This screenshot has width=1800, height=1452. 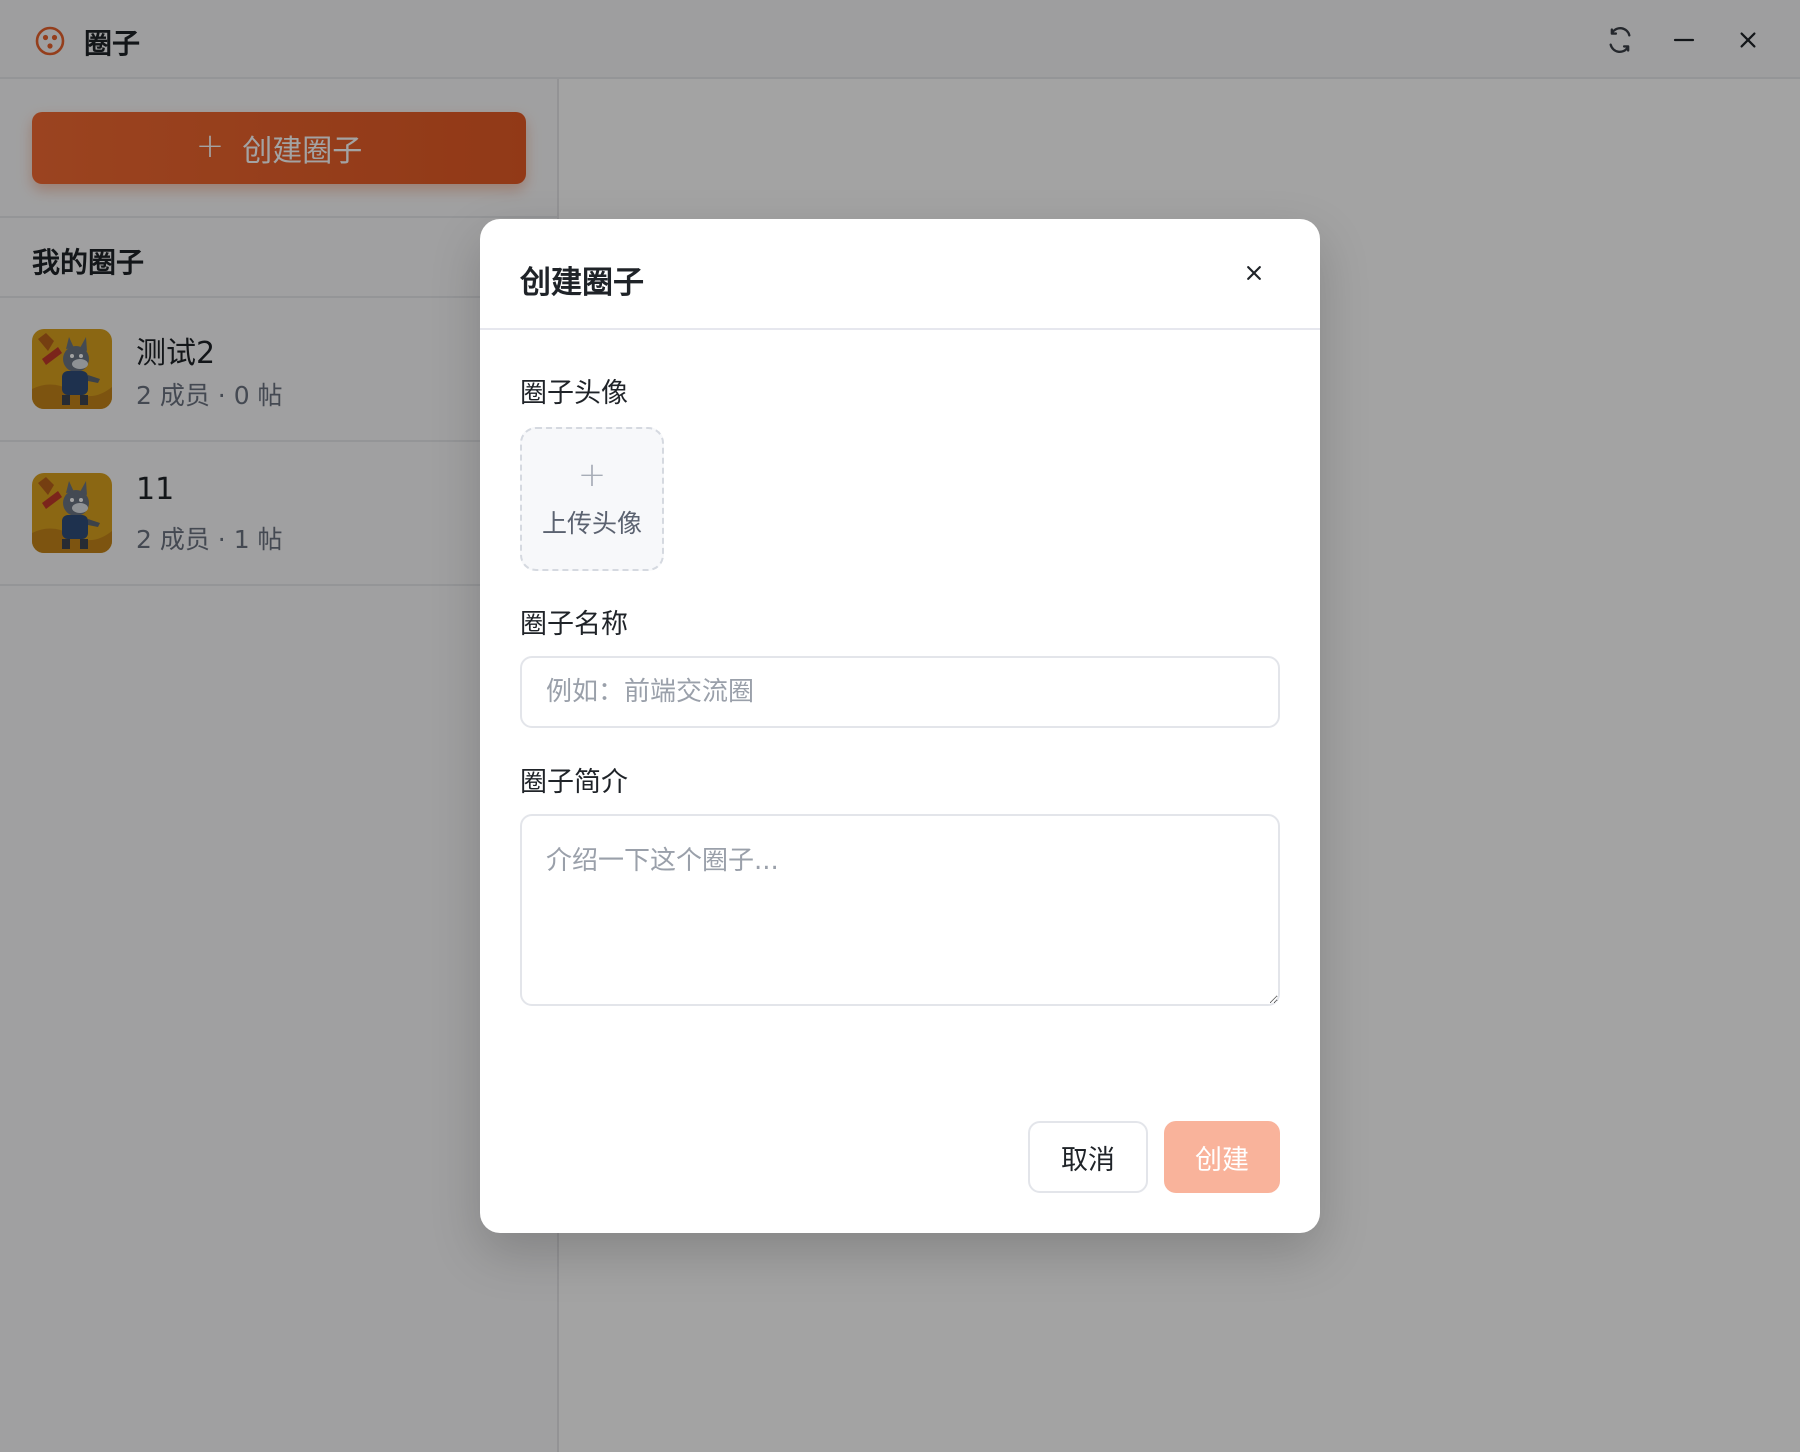 I want to click on circle-description-textarea, so click(x=900, y=910).